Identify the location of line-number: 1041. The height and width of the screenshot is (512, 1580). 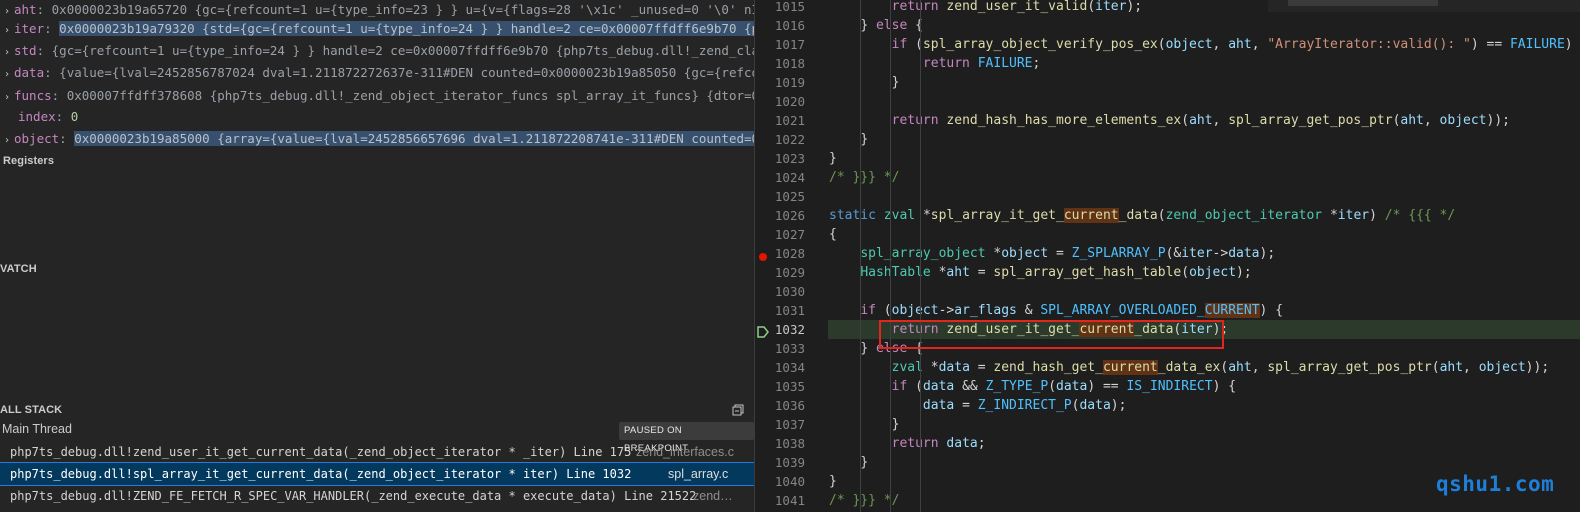
(789, 500).